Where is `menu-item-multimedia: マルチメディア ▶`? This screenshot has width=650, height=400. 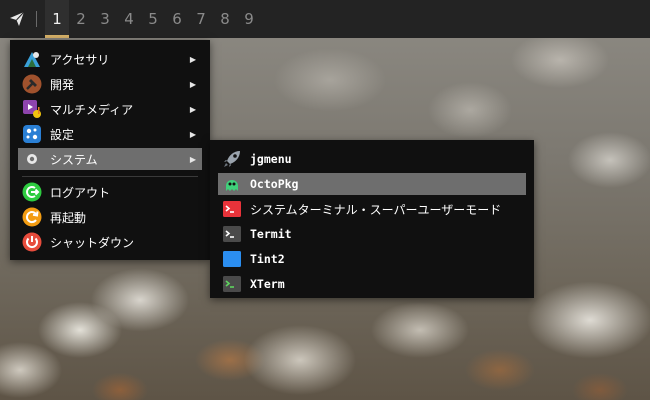 menu-item-multimedia: マルチメディア ▶ is located at coordinates (110, 109).